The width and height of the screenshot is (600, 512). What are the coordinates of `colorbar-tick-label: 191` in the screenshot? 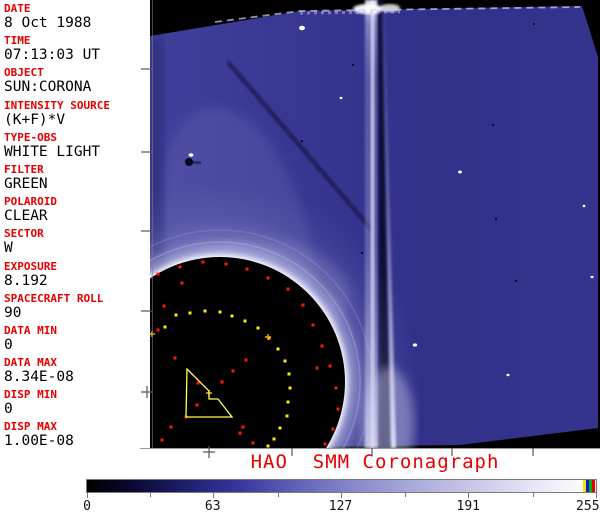 It's located at (468, 505).